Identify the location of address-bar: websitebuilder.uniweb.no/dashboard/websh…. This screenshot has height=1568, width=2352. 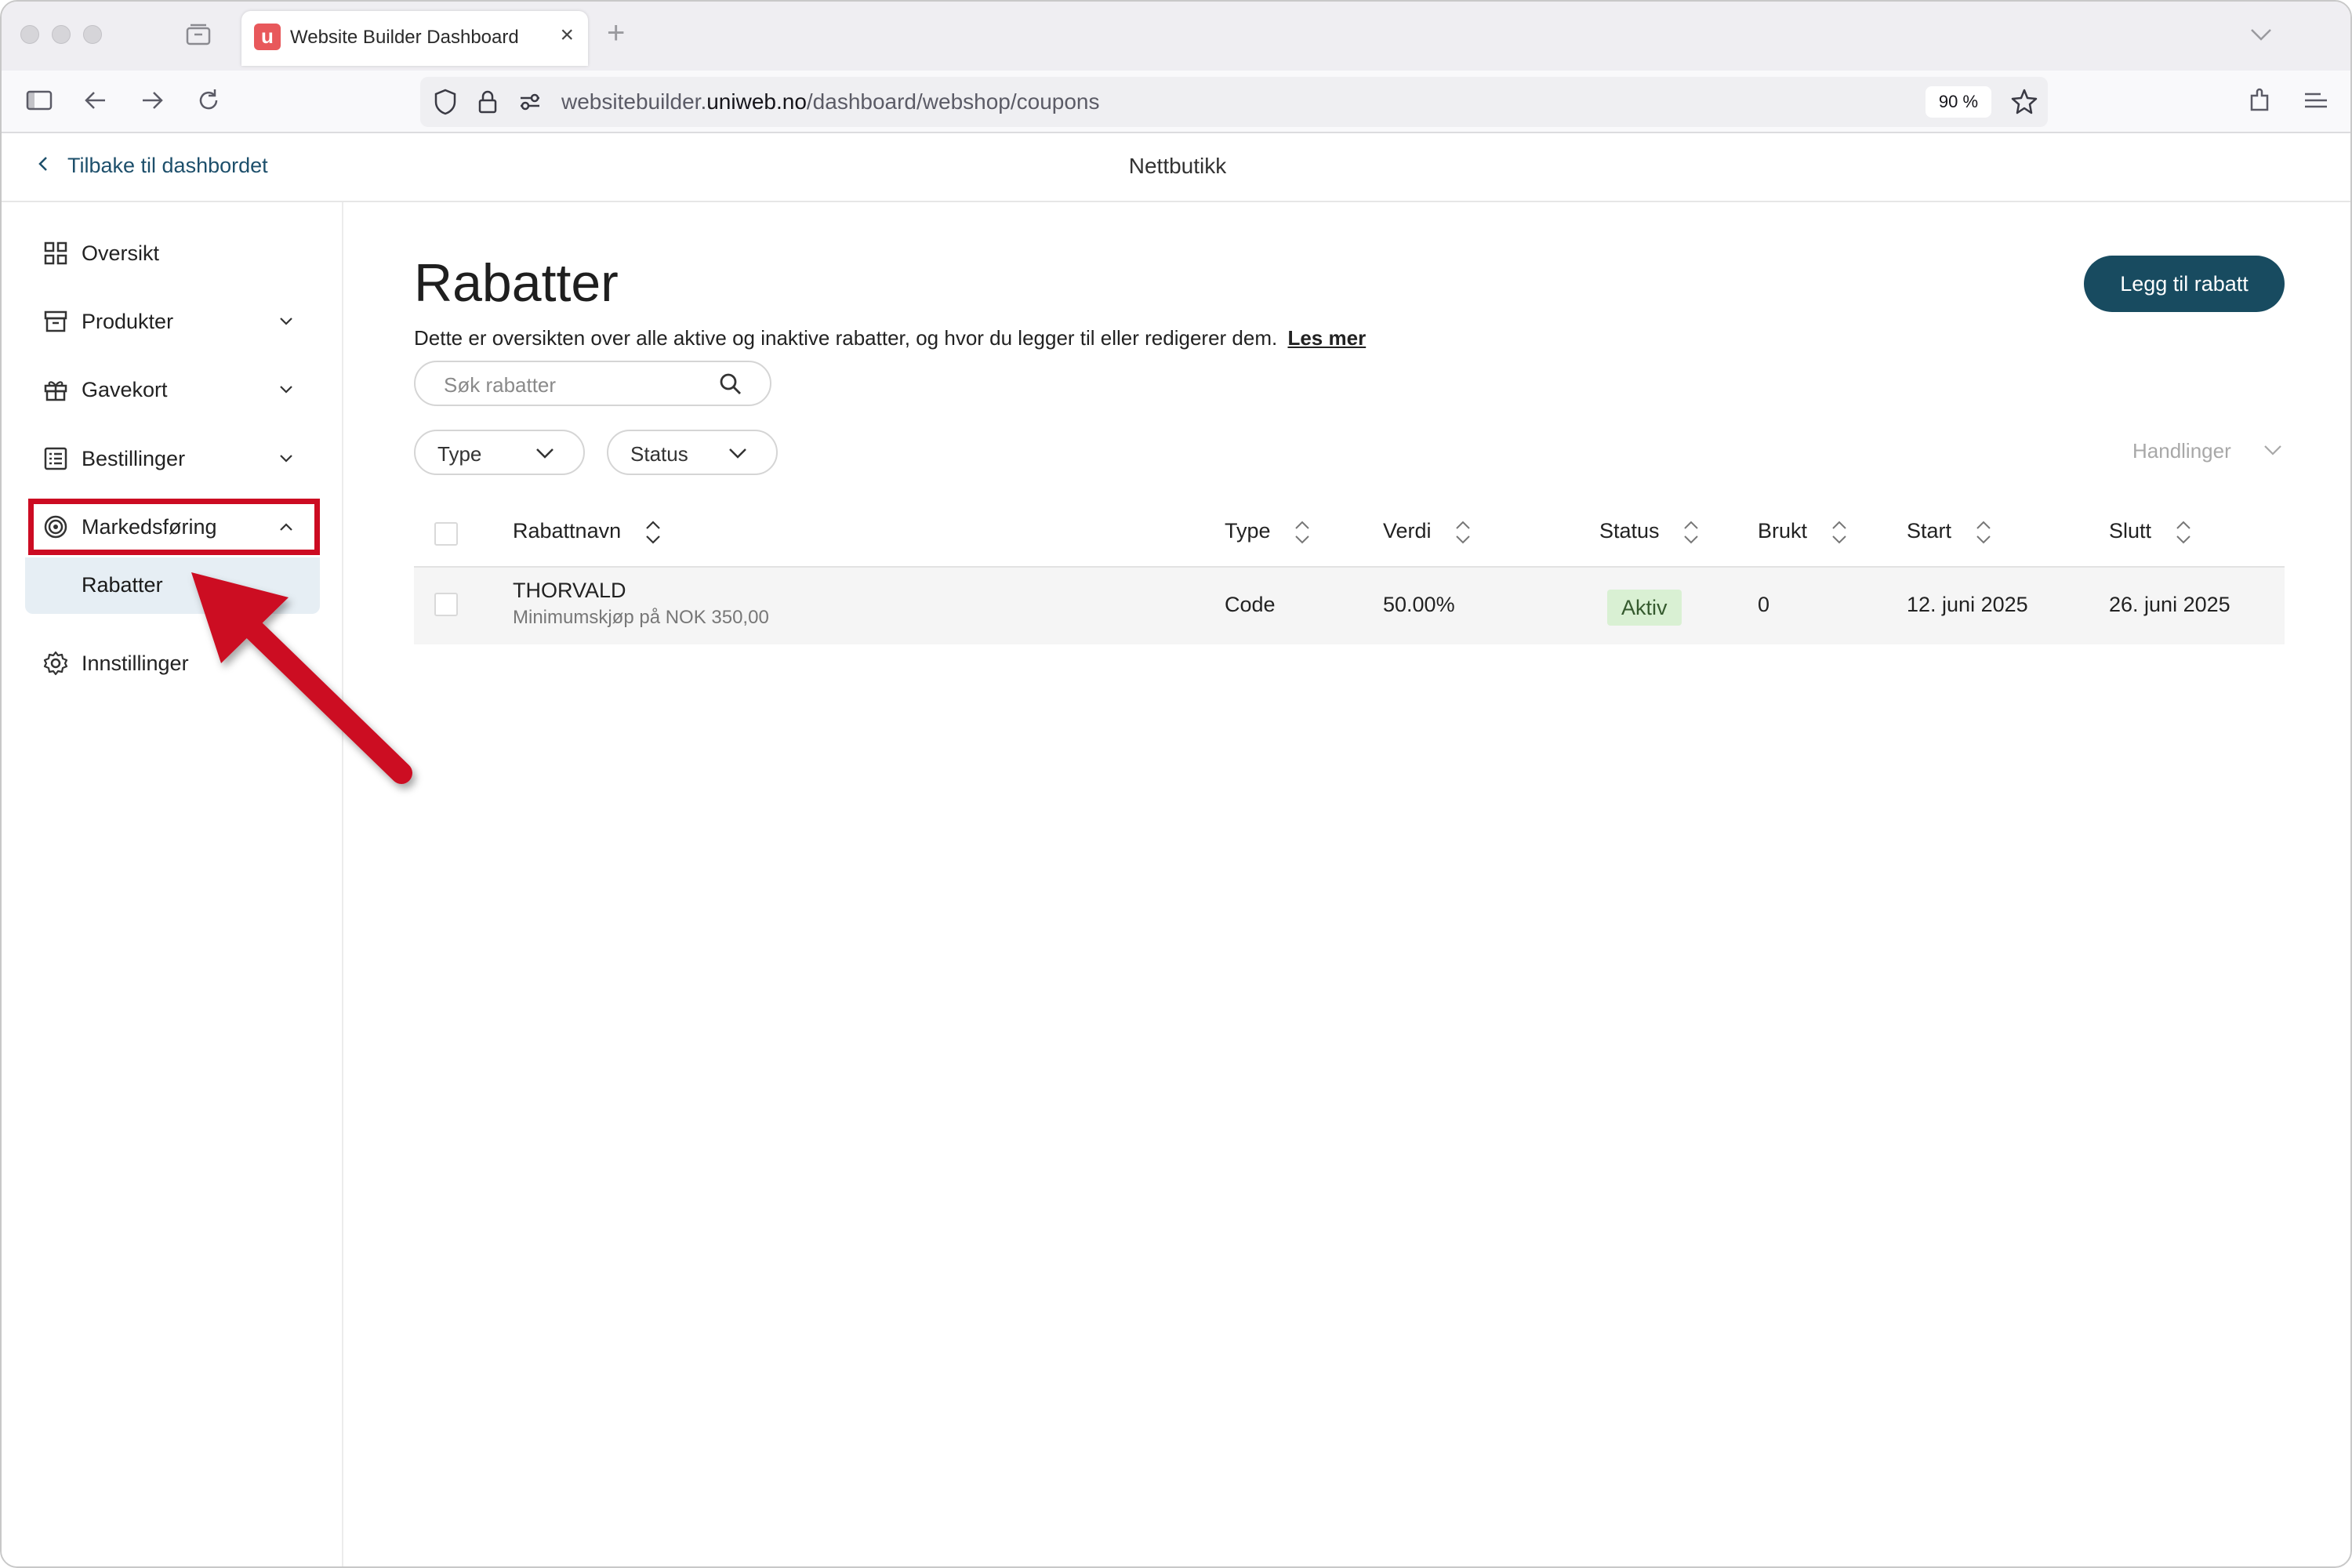
(1234, 102).